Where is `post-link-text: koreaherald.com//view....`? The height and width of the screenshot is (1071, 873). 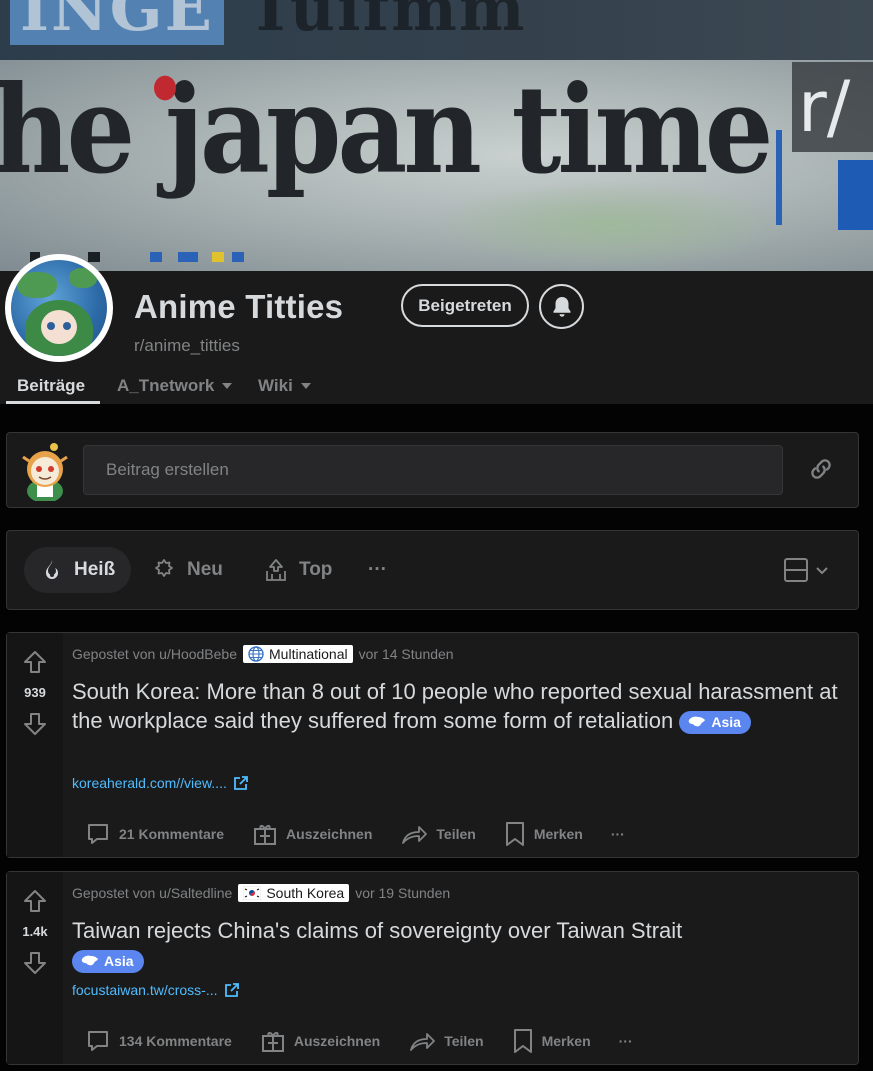
post-link-text: koreaherald.com//view.... is located at coordinates (149, 783).